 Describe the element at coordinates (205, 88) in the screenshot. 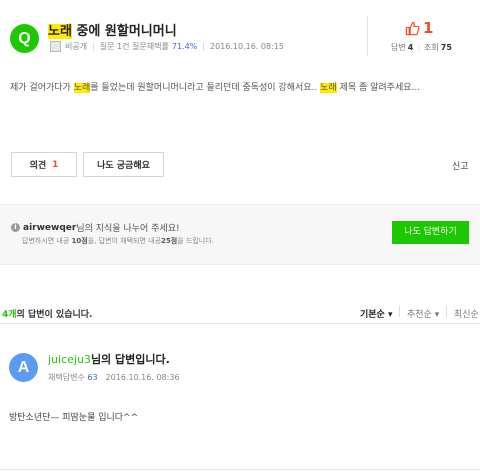

I see `body-text: 를 들었는데 원할머니머니라고 들리던데 중독성이 강해서요..` at that location.